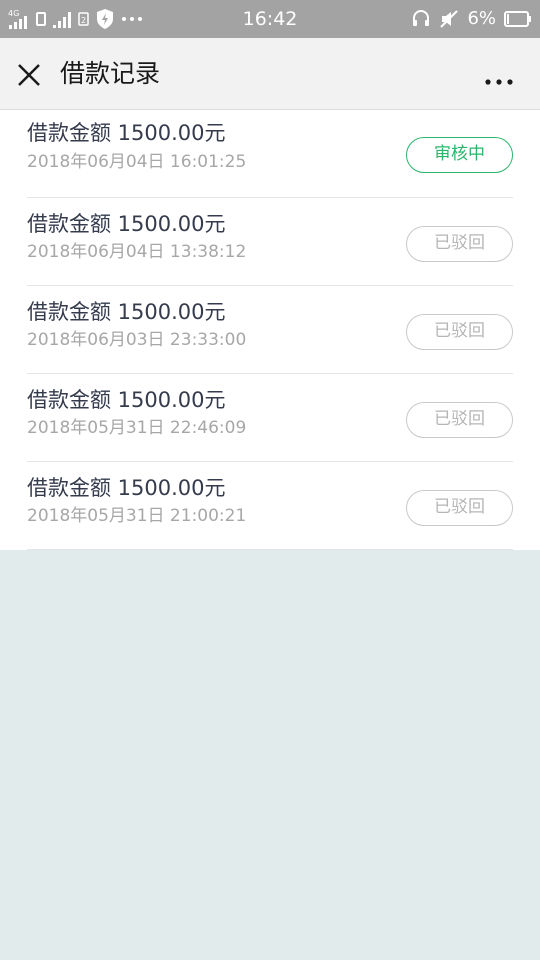  What do you see at coordinates (499, 82) in the screenshot?
I see `more-icon` at bounding box center [499, 82].